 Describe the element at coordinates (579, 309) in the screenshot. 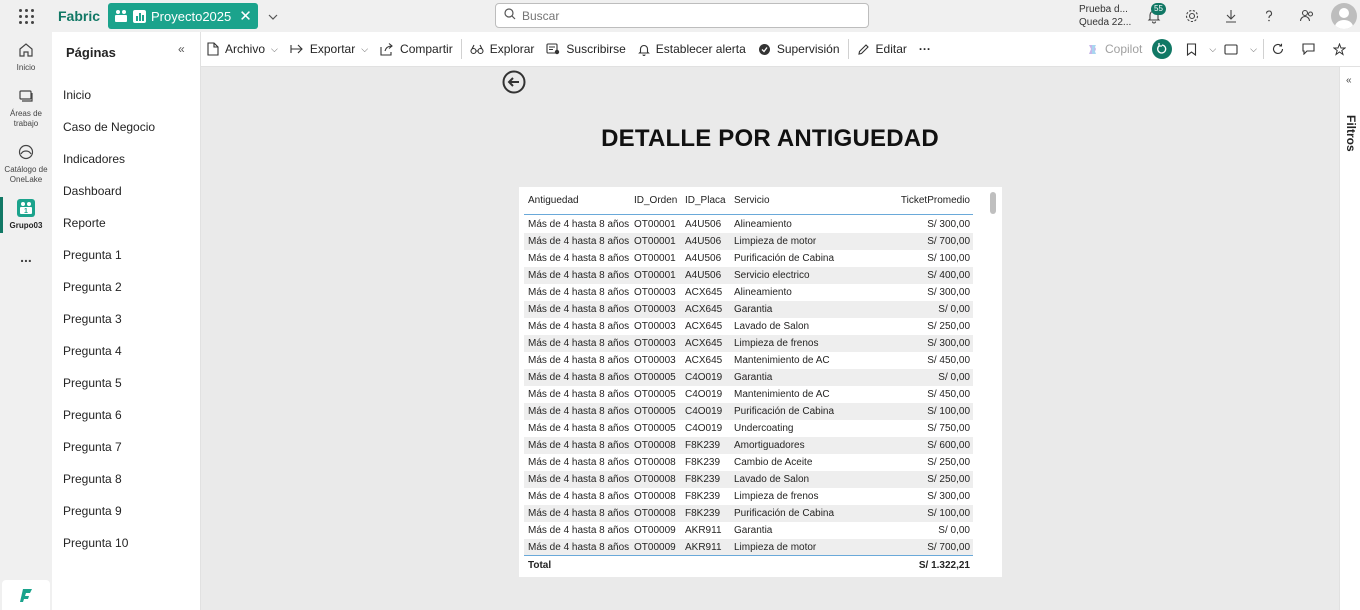

I see `table-cell: Más de 4 hasta 8 años` at that location.